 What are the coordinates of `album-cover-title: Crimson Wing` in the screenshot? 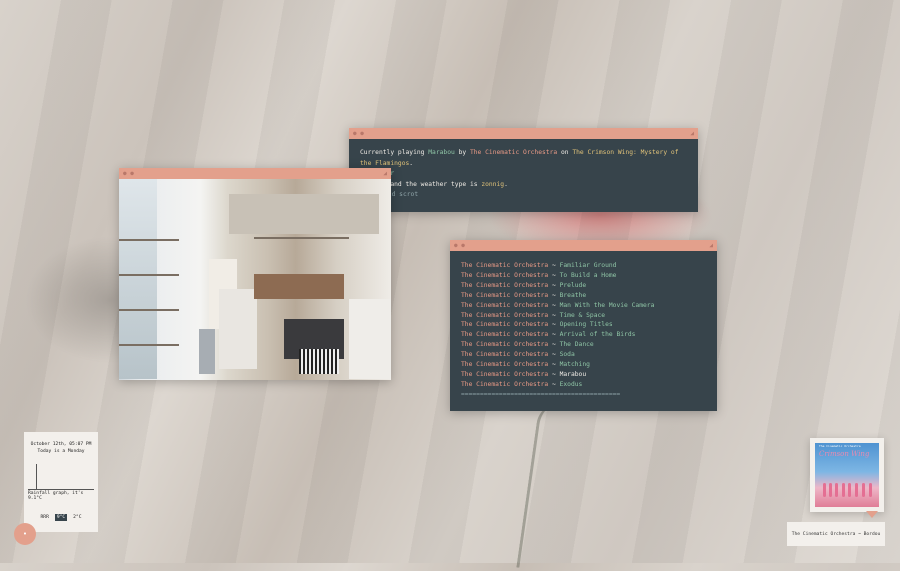 It's located at (844, 454).